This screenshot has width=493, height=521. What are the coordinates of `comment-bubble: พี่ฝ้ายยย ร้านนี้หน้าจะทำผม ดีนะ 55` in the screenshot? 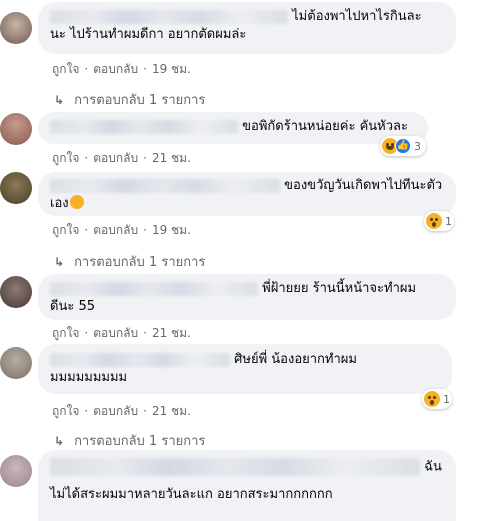 It's located at (247, 297).